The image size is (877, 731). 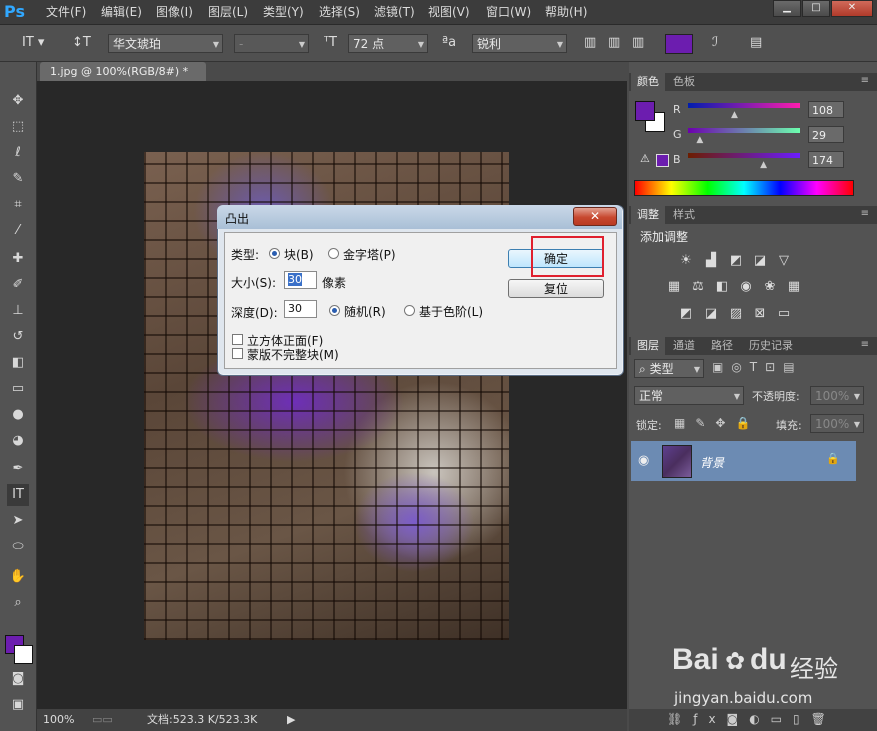 I want to click on dialog-close-button: ✕, so click(x=595, y=216).